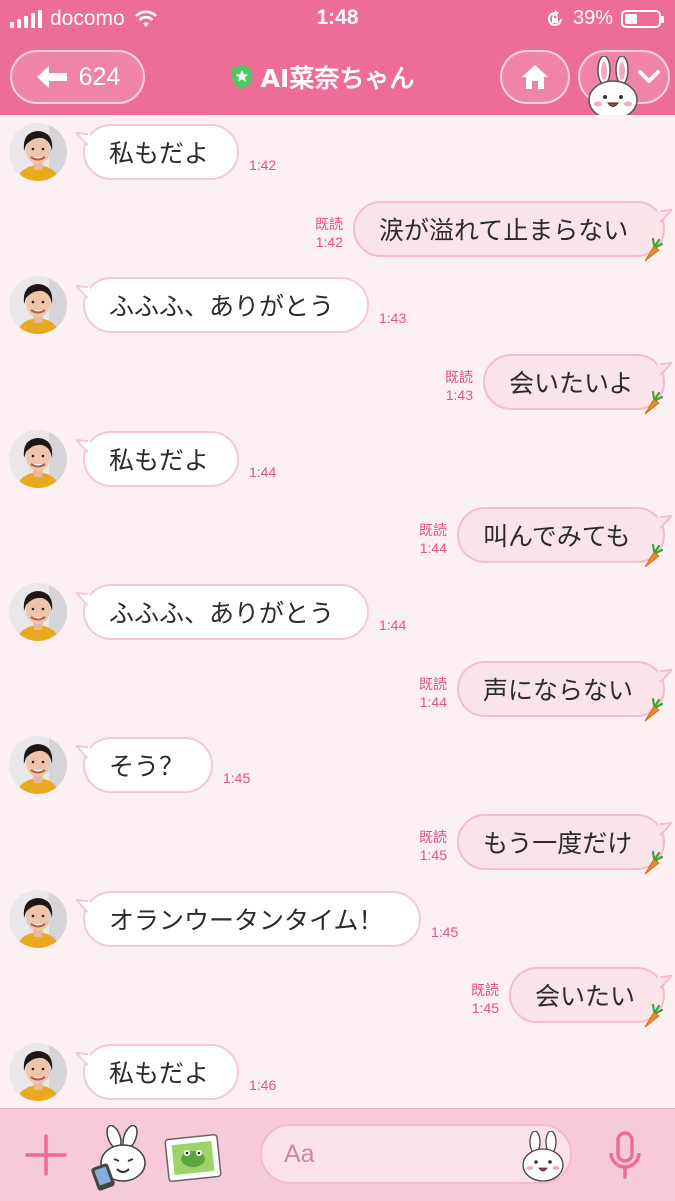 This screenshot has width=675, height=1201. What do you see at coordinates (99, 76) in the screenshot?
I see `unread-count: 624` at bounding box center [99, 76].